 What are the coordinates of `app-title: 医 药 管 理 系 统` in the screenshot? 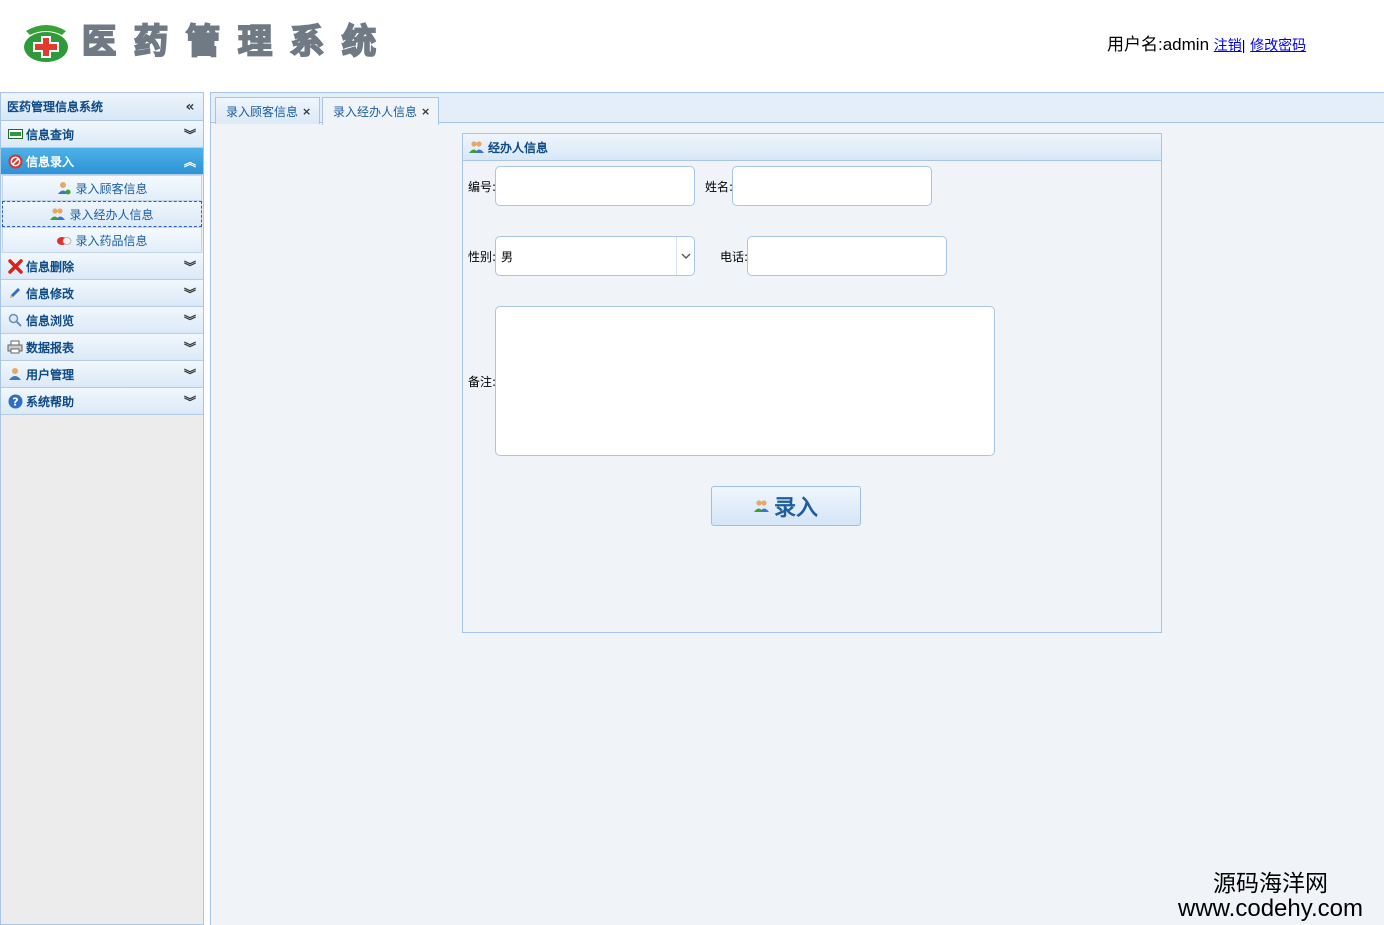 It's located at (229, 42).